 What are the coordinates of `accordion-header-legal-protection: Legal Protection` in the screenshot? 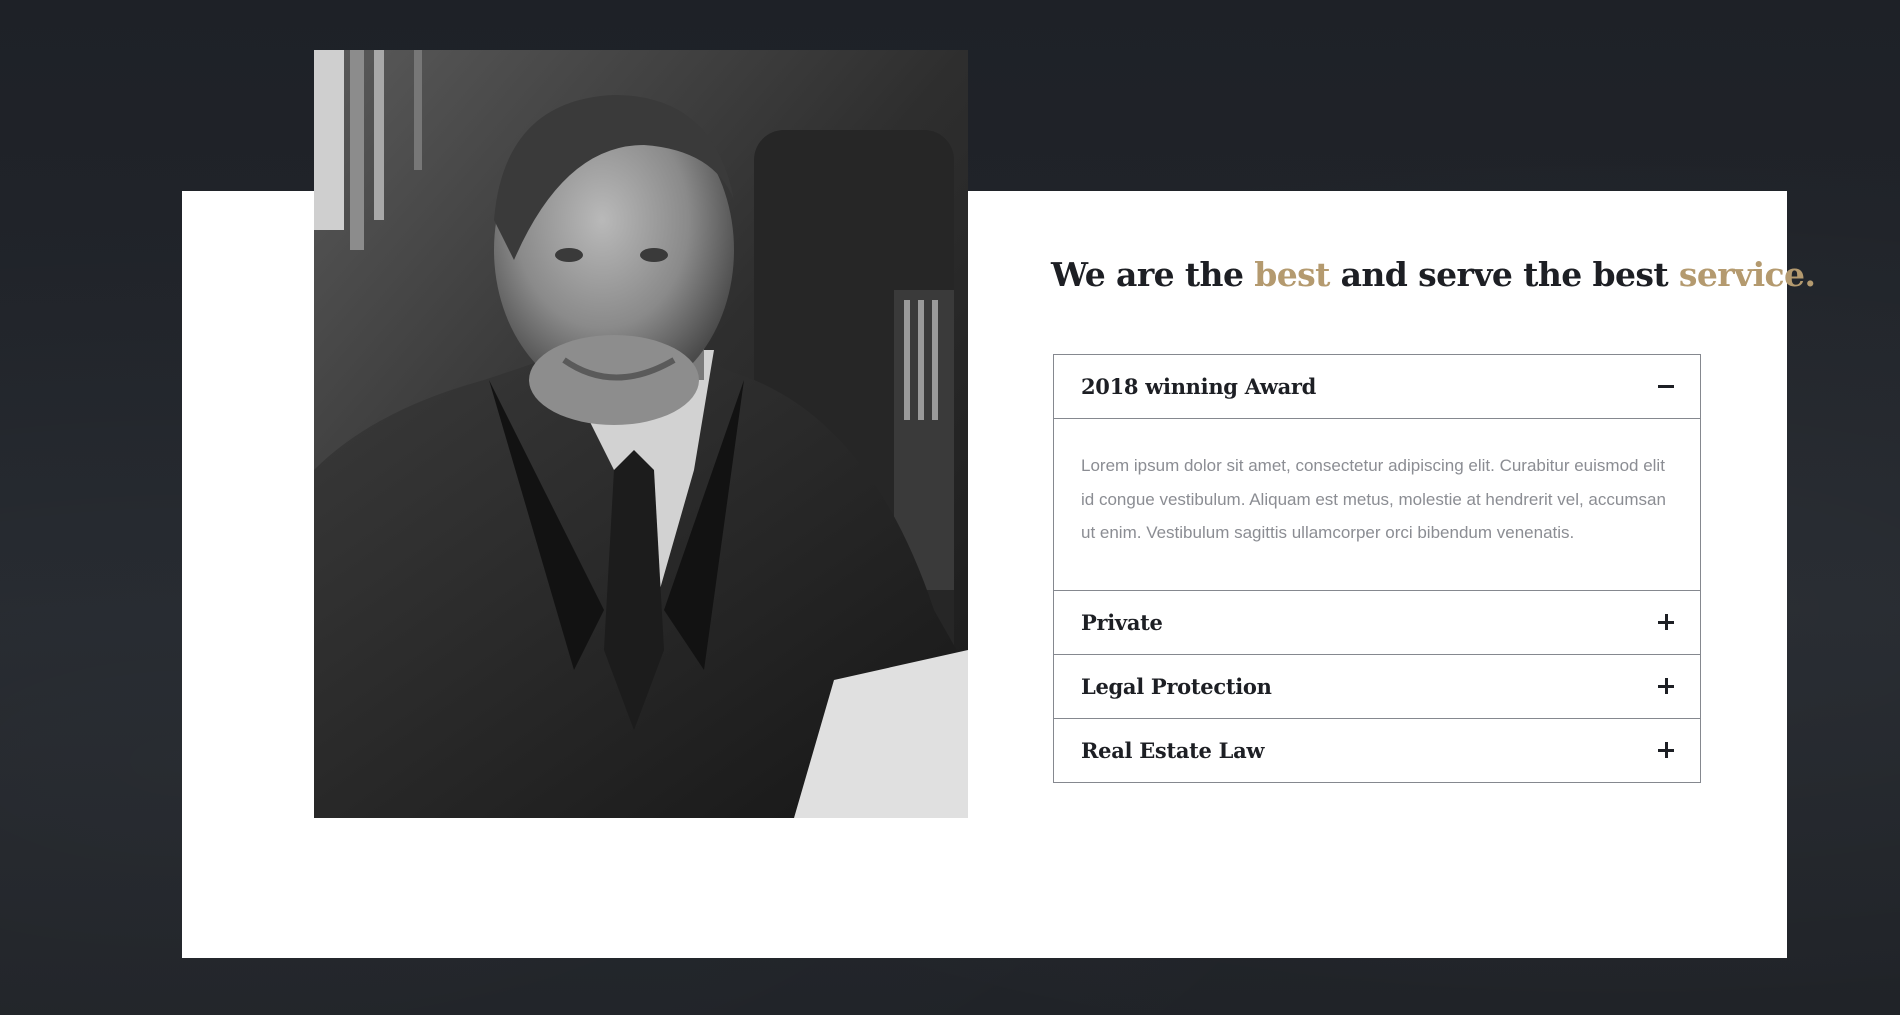 It's located at (1377, 686).